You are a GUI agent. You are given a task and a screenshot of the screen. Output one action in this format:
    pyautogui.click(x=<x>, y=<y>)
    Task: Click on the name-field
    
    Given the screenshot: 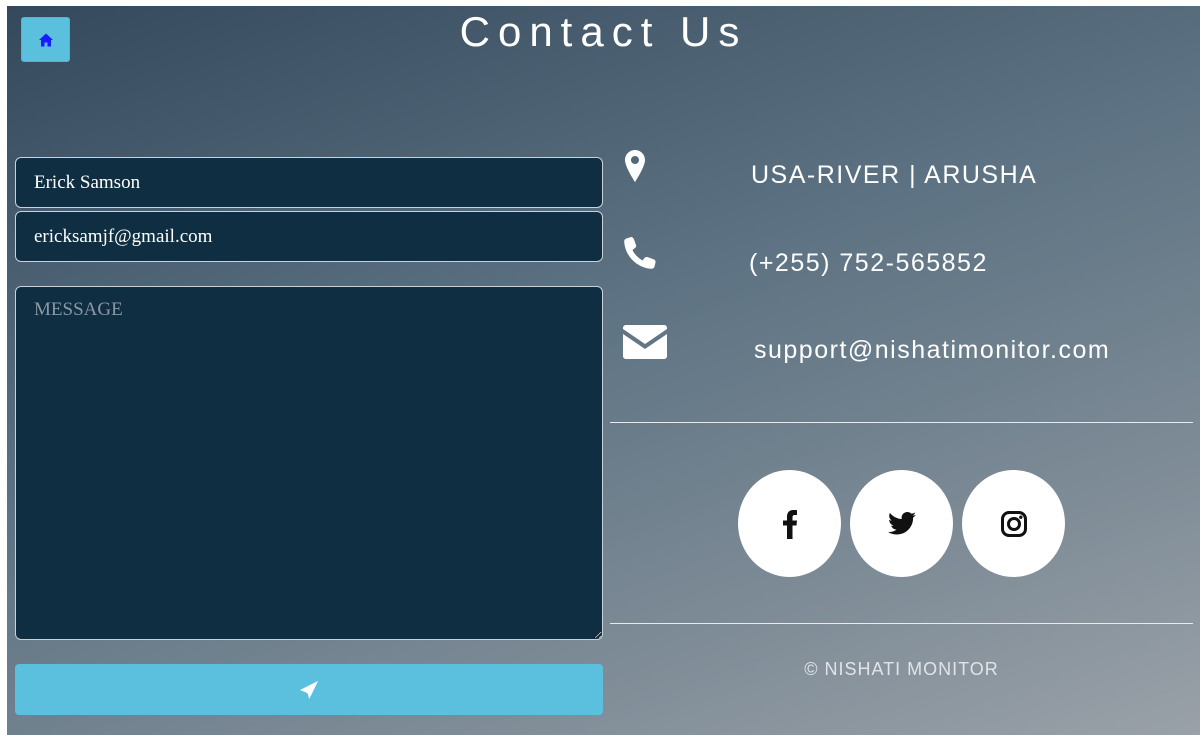 What is the action you would take?
    pyautogui.click(x=309, y=182)
    